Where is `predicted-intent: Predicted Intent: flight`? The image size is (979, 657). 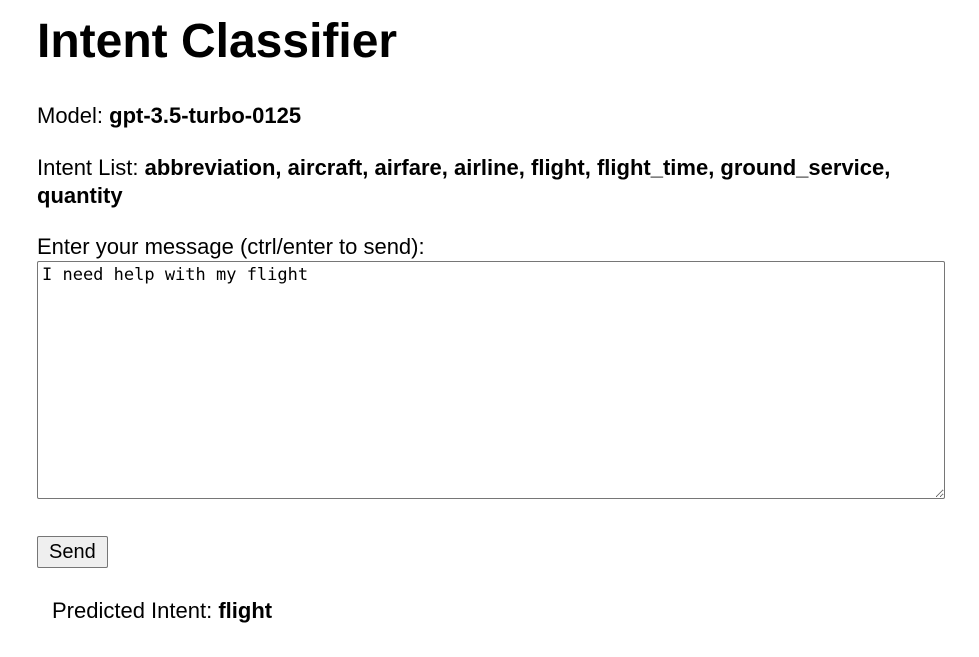
predicted-intent: Predicted Intent: flight is located at coordinates (497, 611).